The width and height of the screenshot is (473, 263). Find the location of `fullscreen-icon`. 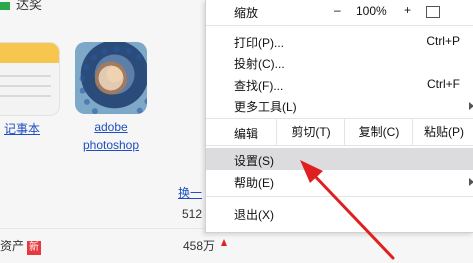

fullscreen-icon is located at coordinates (433, 12).